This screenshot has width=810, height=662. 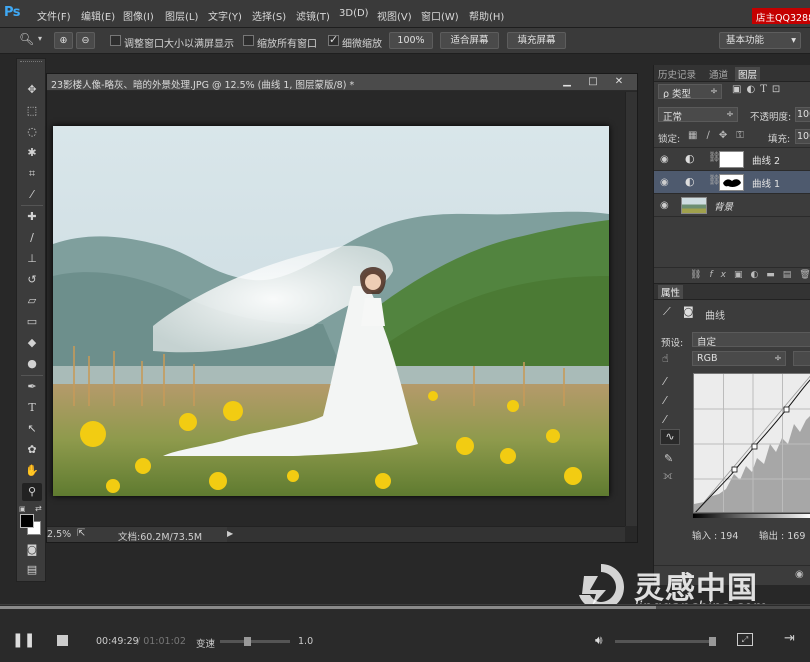 I want to click on layers-footer-icons: ⛓fx▣◐▬▤🗑︎, so click(x=750, y=275).